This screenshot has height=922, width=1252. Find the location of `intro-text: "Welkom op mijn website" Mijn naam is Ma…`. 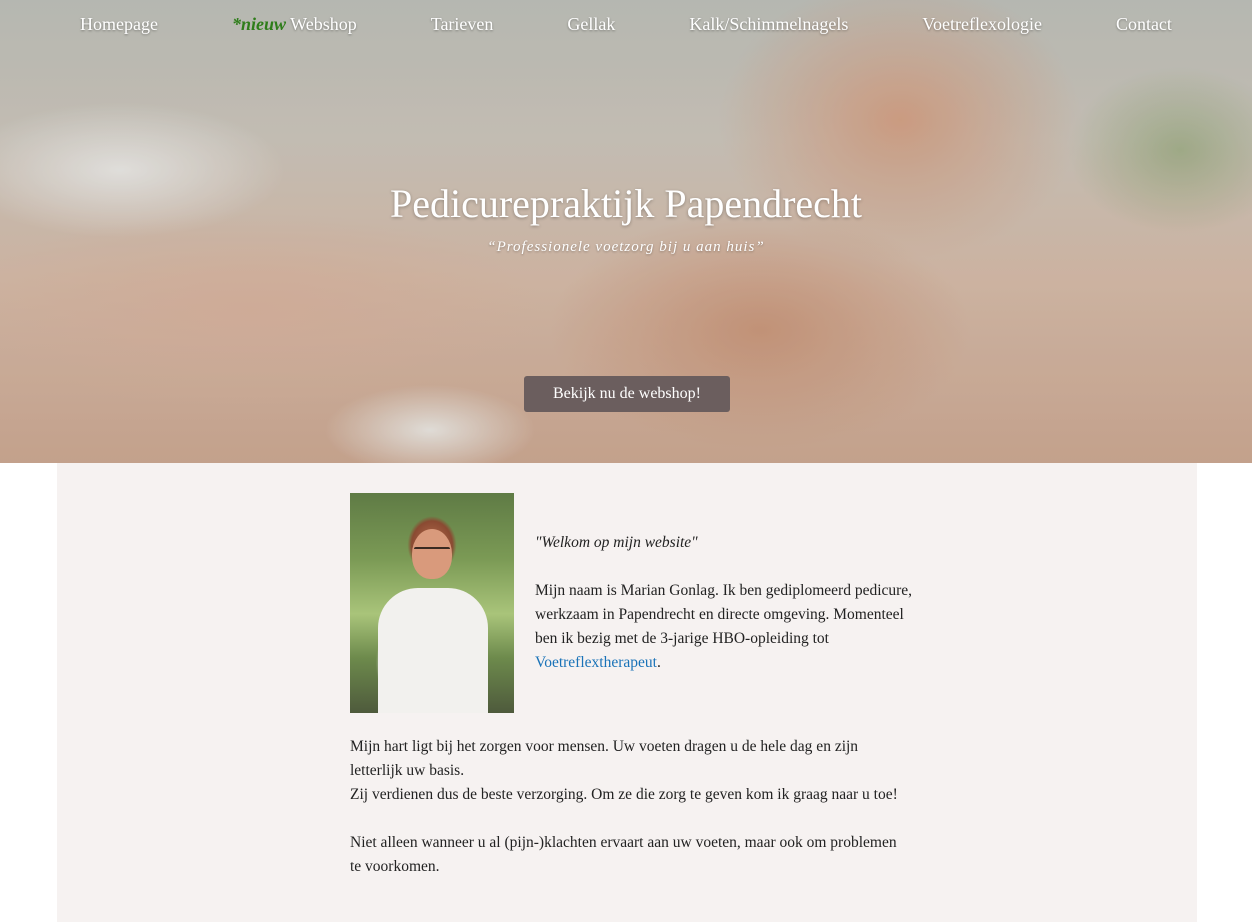

intro-text: "Welkom op mijn website" Mijn naam is Ma… is located at coordinates (725, 615).